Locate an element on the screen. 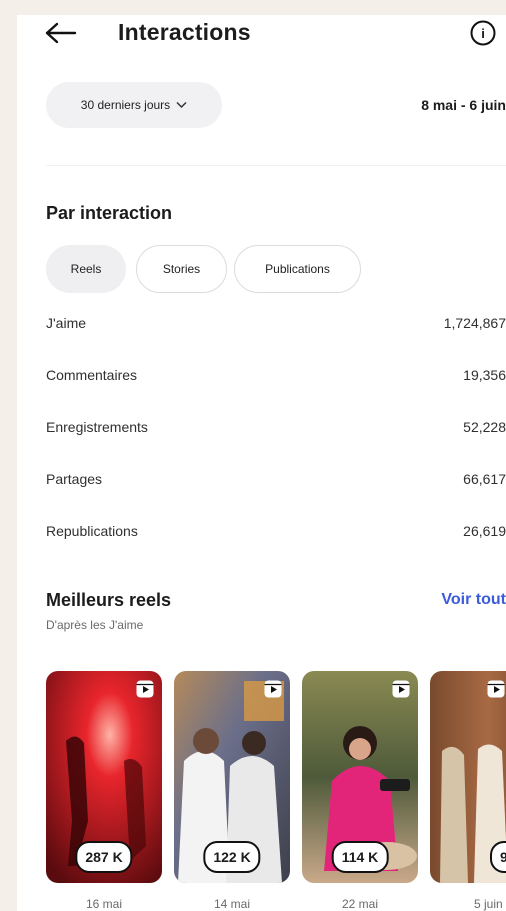 The image size is (506, 911). info-circle-icon: i is located at coordinates (483, 33).